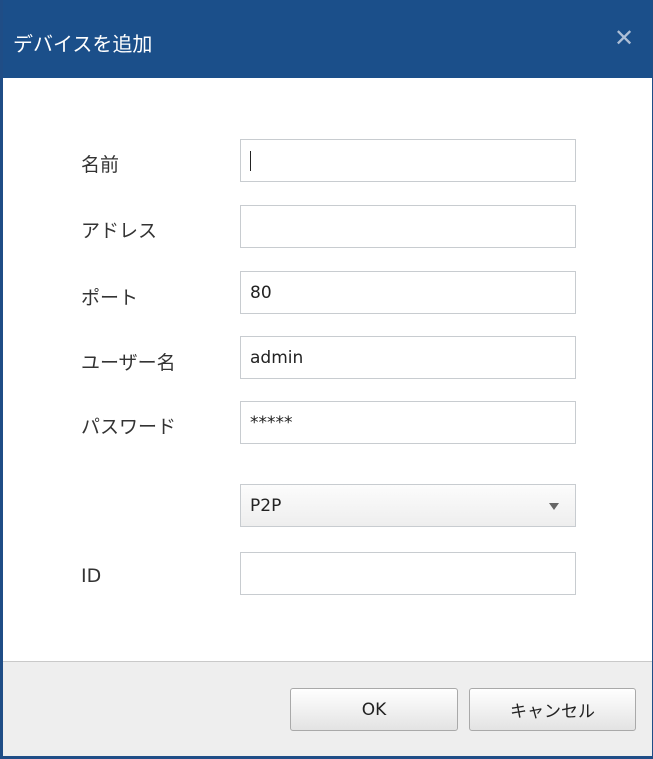 The height and width of the screenshot is (759, 653). What do you see at coordinates (408, 422) in the screenshot?
I see `password-field: *****` at bounding box center [408, 422].